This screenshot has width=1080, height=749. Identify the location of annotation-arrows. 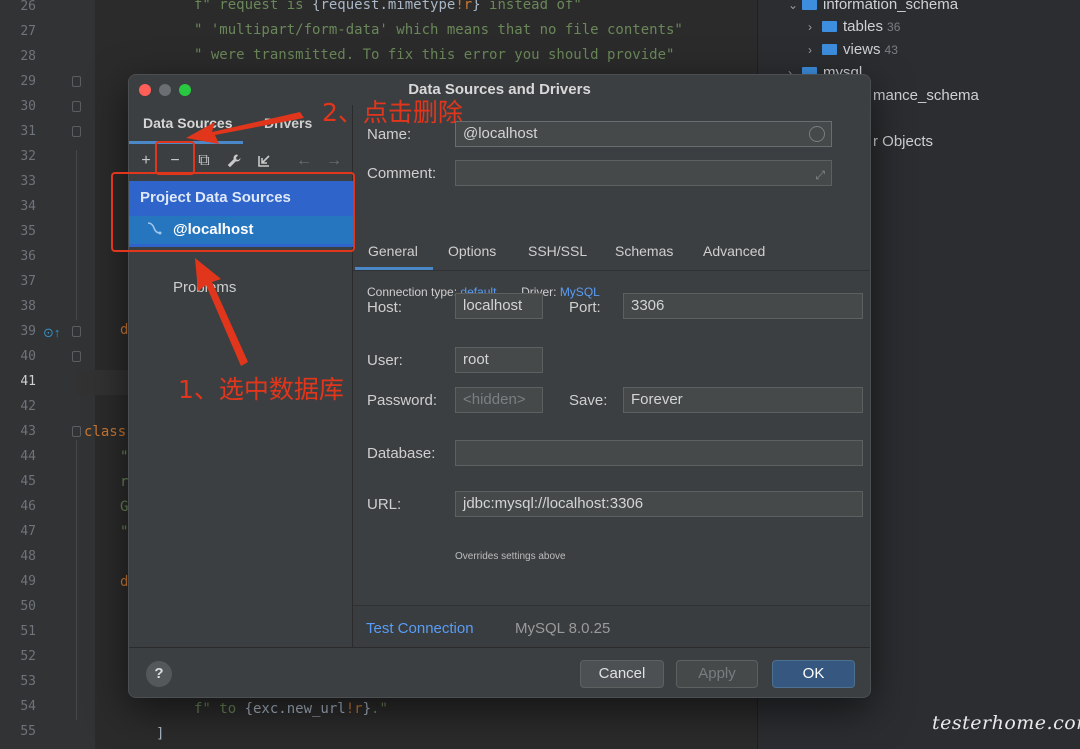
(245, 239).